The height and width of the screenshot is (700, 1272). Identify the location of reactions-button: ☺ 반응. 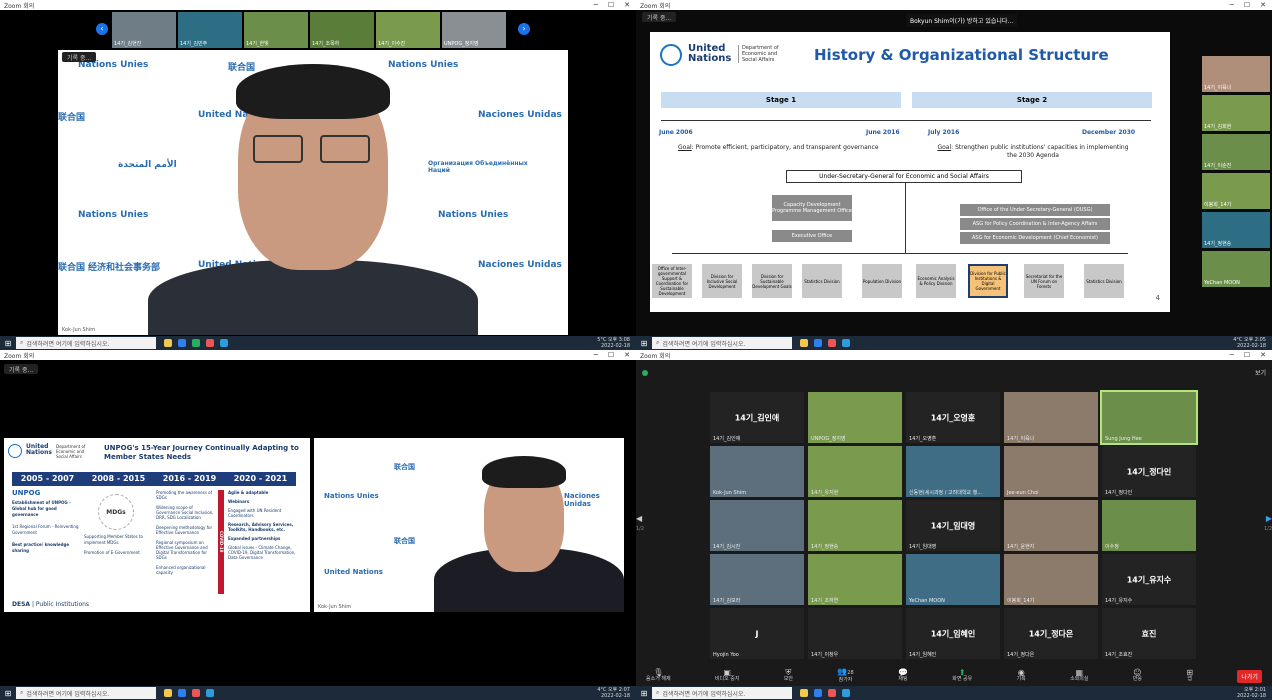
(1137, 676).